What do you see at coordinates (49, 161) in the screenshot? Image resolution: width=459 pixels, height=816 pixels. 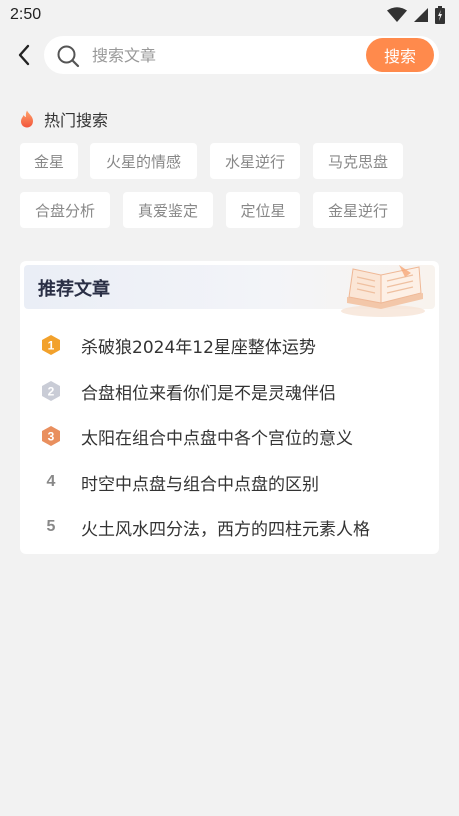 I see `hot-tag: 金星` at bounding box center [49, 161].